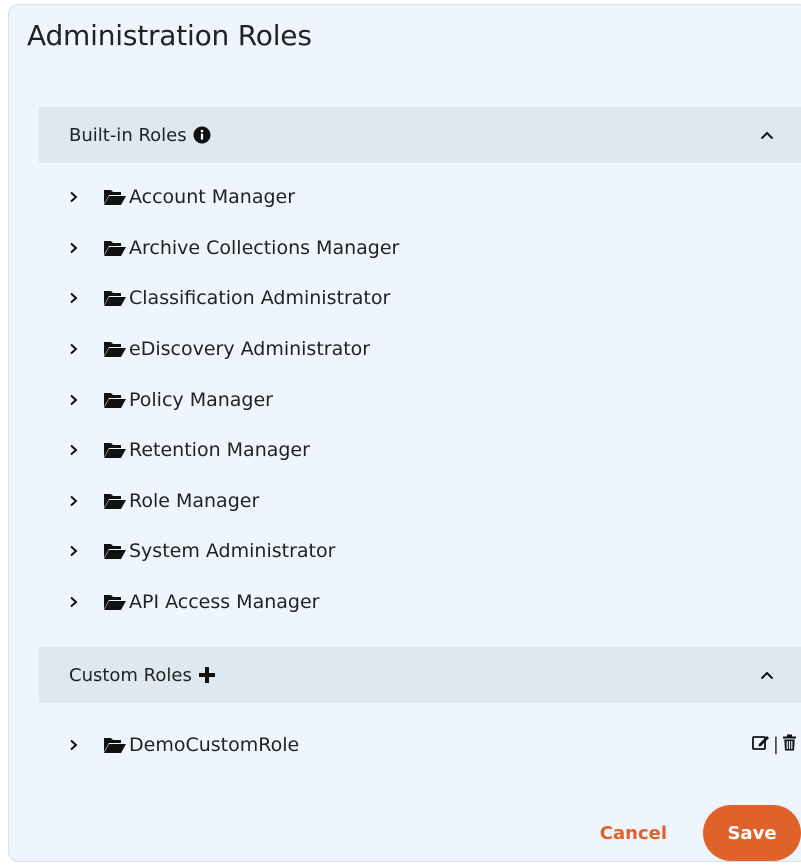 The height and width of the screenshot is (868, 801). Describe the element at coordinates (194, 501) in the screenshot. I see `role-label: Role Manager` at that location.